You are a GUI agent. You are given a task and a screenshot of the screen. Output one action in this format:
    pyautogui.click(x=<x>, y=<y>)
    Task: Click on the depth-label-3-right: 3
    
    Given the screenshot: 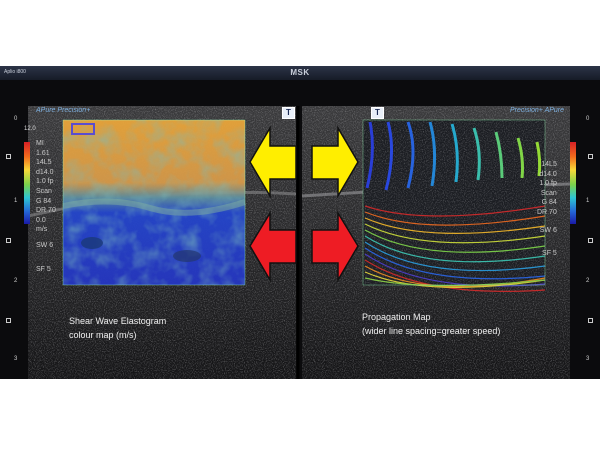 What is the action you would take?
    pyautogui.click(x=588, y=359)
    